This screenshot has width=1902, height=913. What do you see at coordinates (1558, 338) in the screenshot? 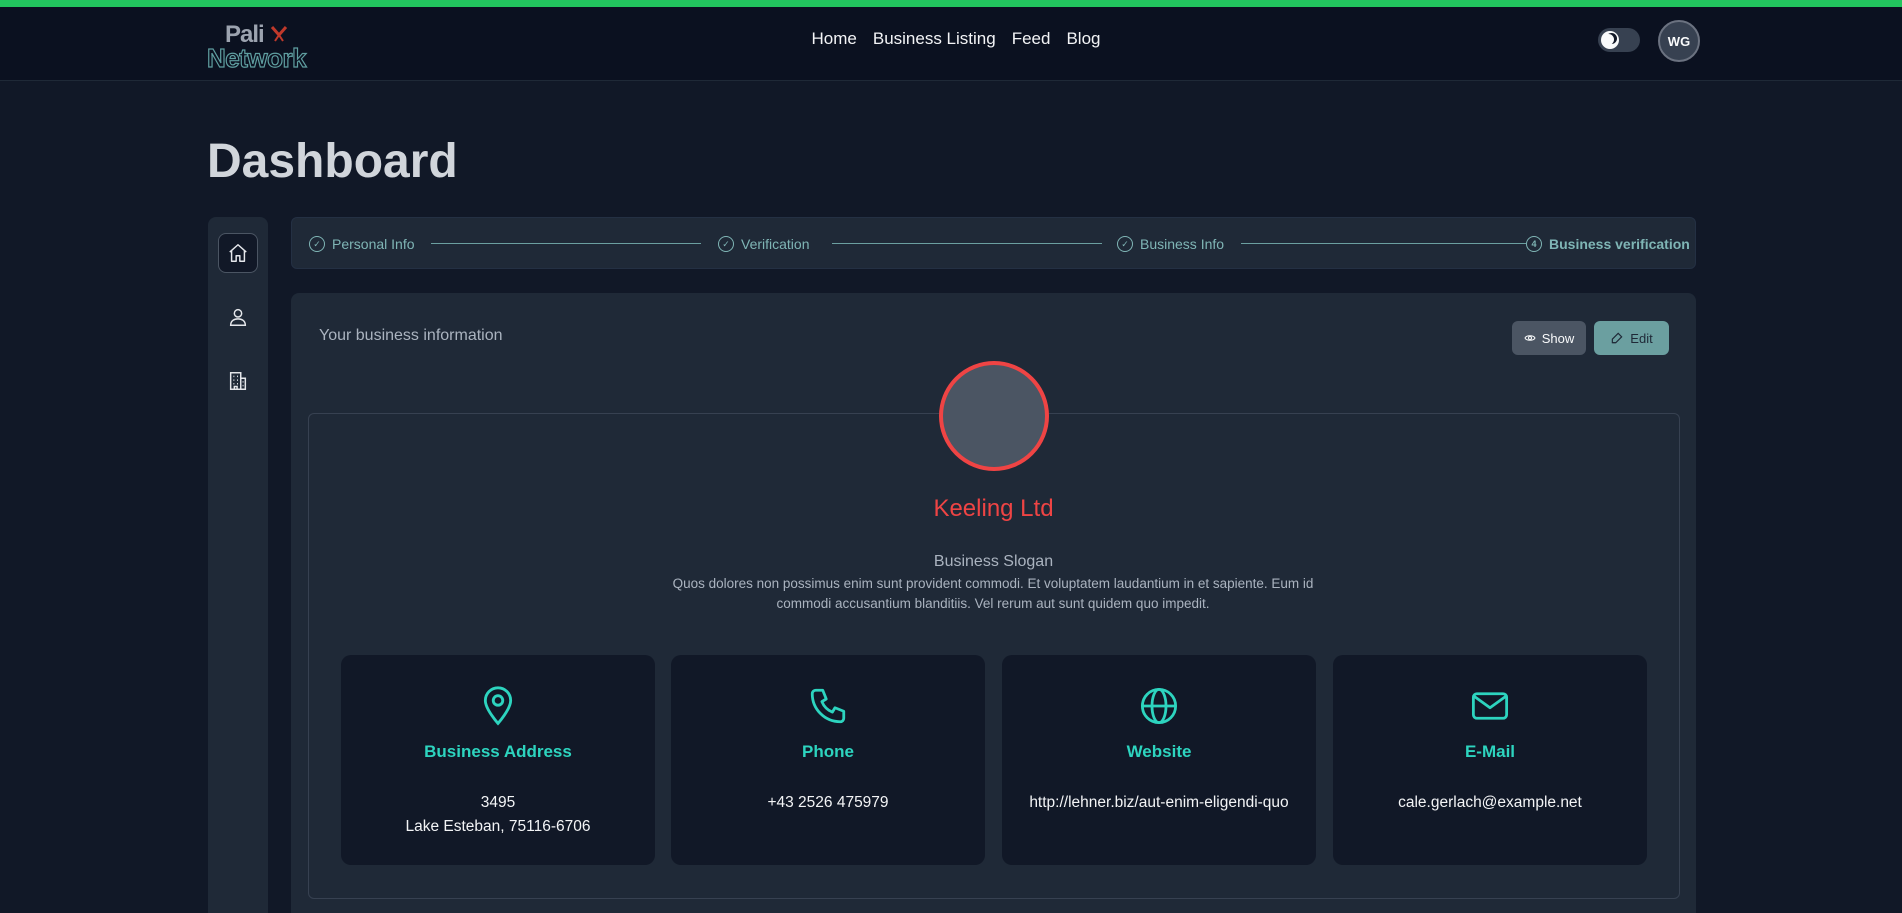
I see `show-button-label: Show` at bounding box center [1558, 338].